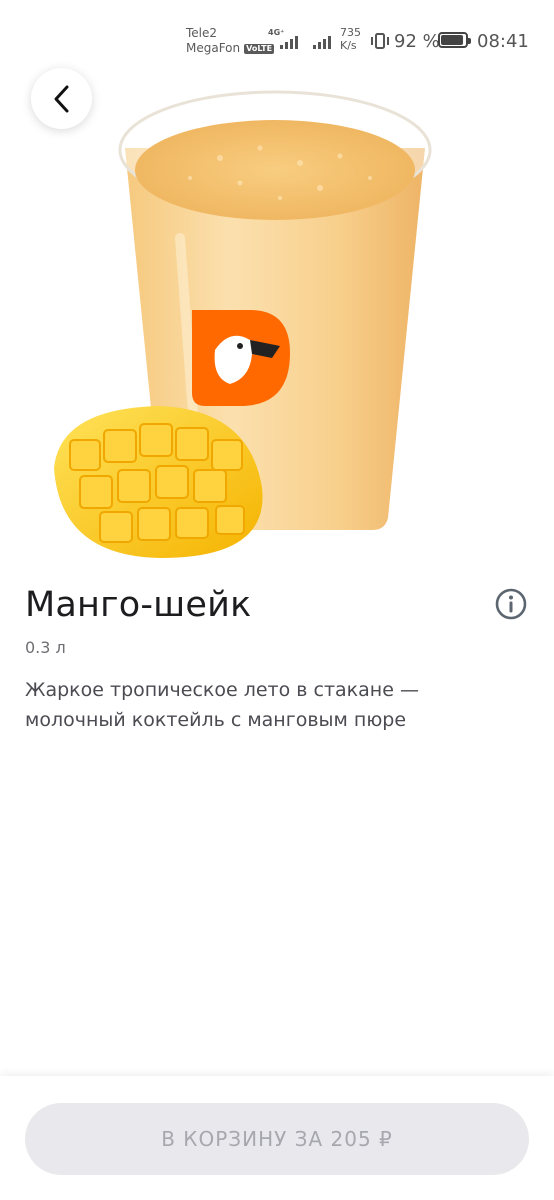  I want to click on vibrate-icon, so click(380, 43).